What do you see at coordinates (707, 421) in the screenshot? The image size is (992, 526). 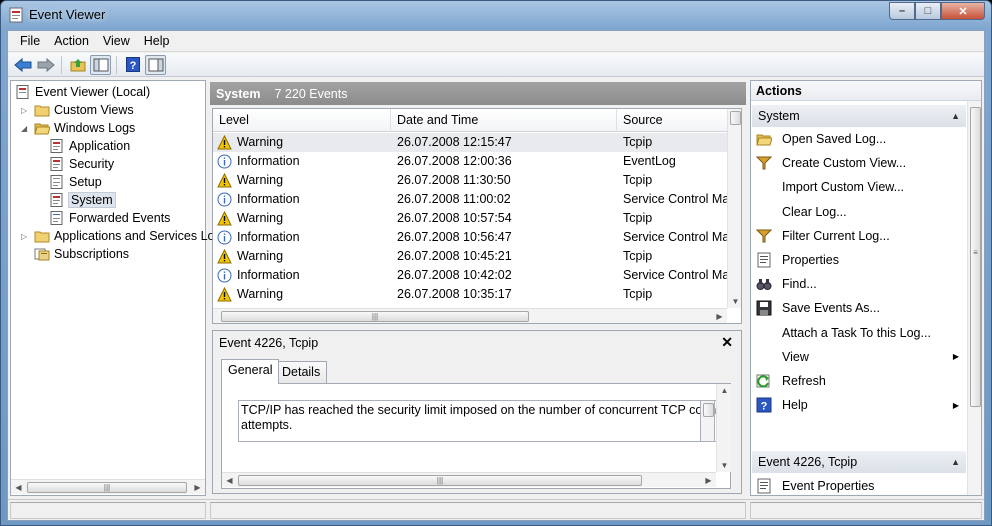 I see `description-scrollbar` at bounding box center [707, 421].